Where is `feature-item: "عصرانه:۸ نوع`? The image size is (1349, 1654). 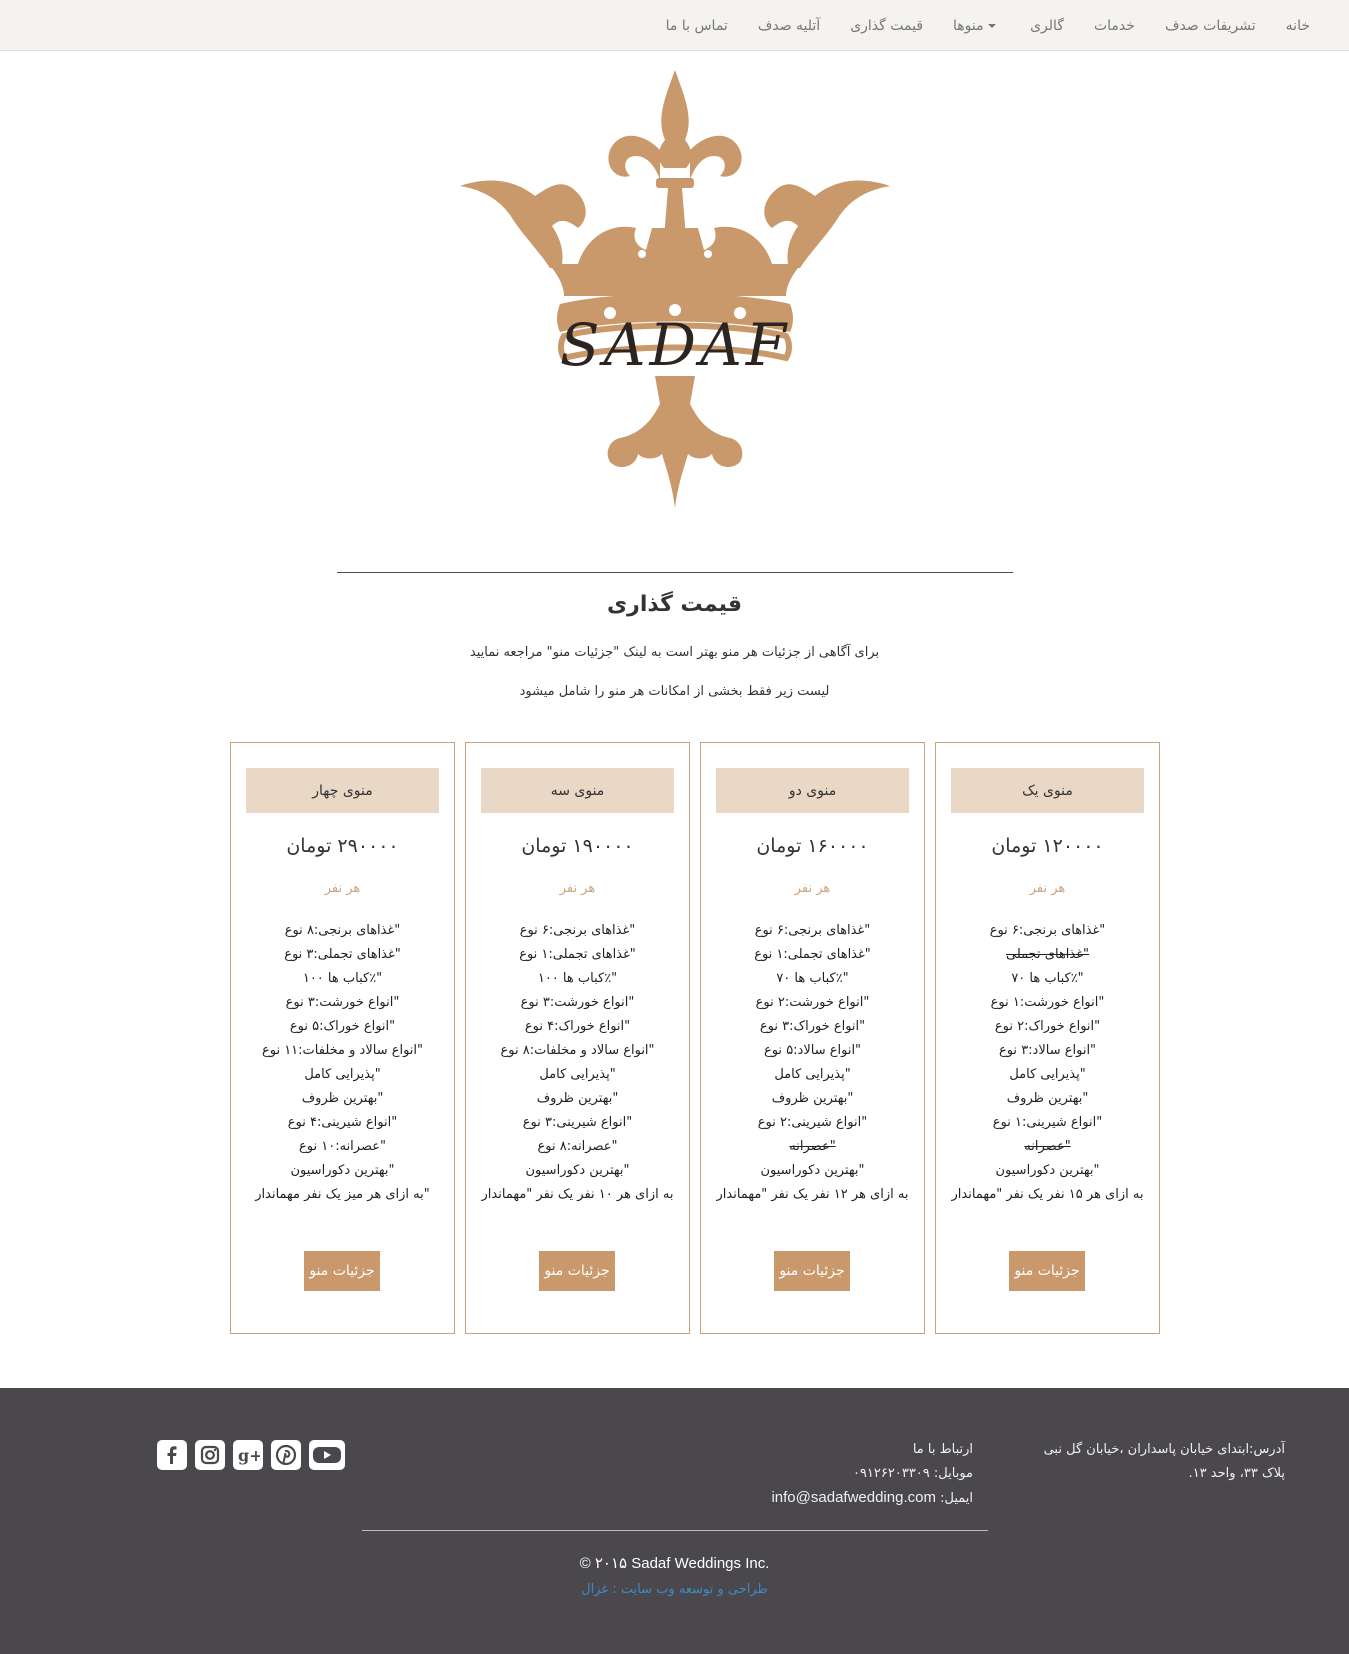 feature-item: "عصرانه:۸ نوع is located at coordinates (577, 1146).